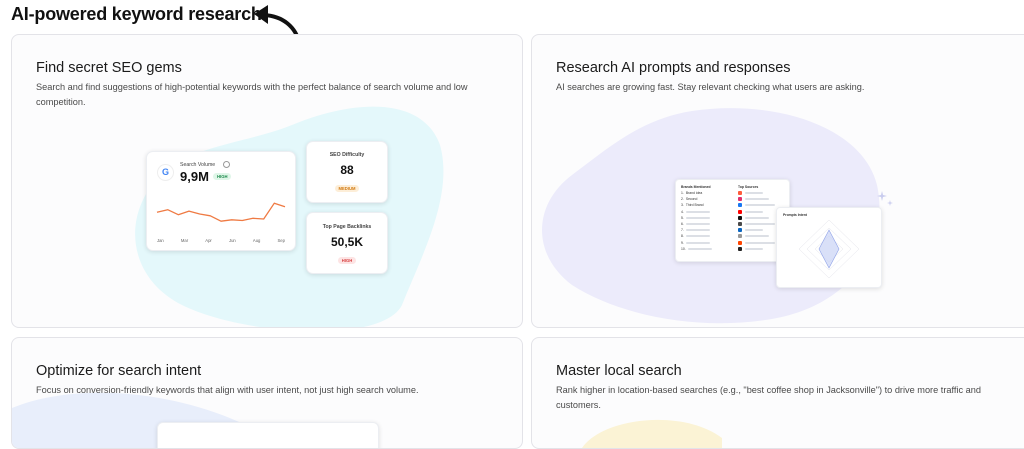 Image resolution: width=1024 pixels, height=449 pixels. I want to click on sparkle-icon, so click(885, 198).